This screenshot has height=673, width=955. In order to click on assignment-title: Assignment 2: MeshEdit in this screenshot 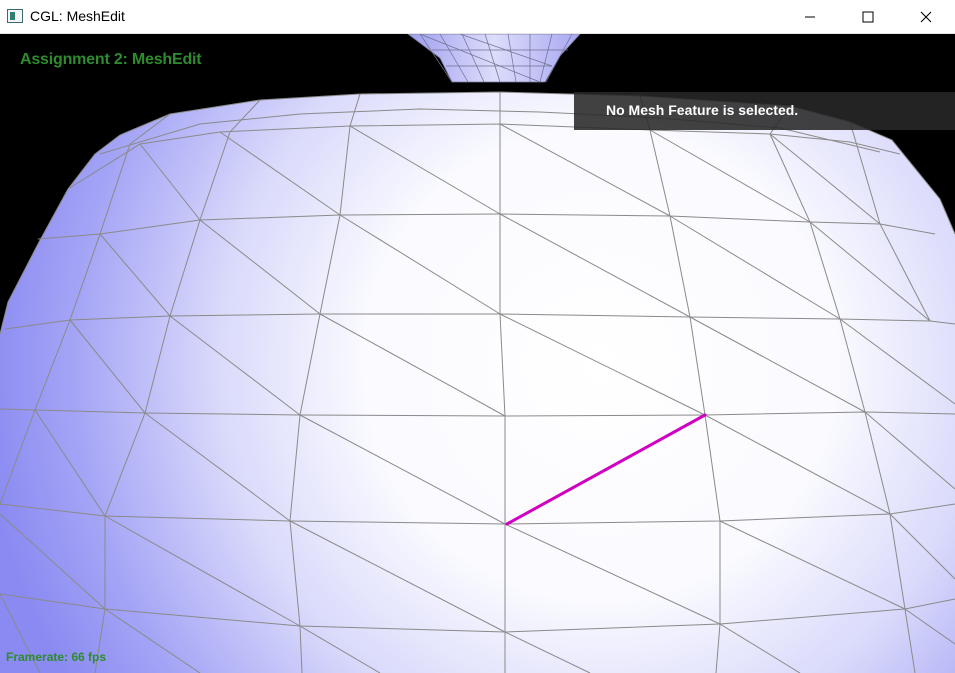, I will do `click(111, 59)`.